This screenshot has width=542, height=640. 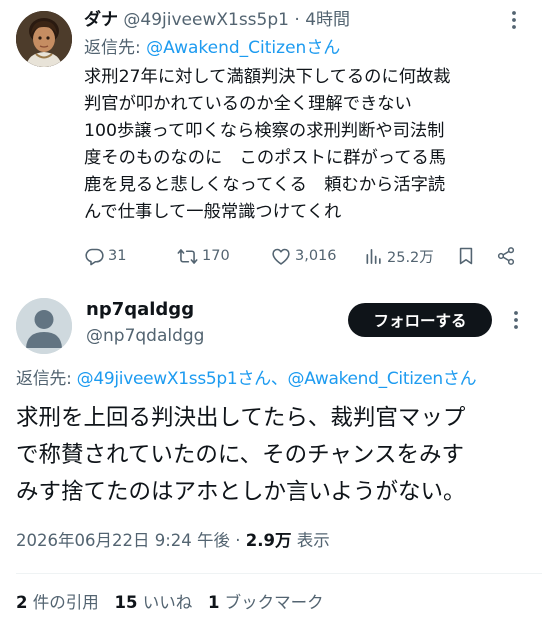 What do you see at coordinates (410, 257) in the screenshot?
I see `views-count: 25.2万` at bounding box center [410, 257].